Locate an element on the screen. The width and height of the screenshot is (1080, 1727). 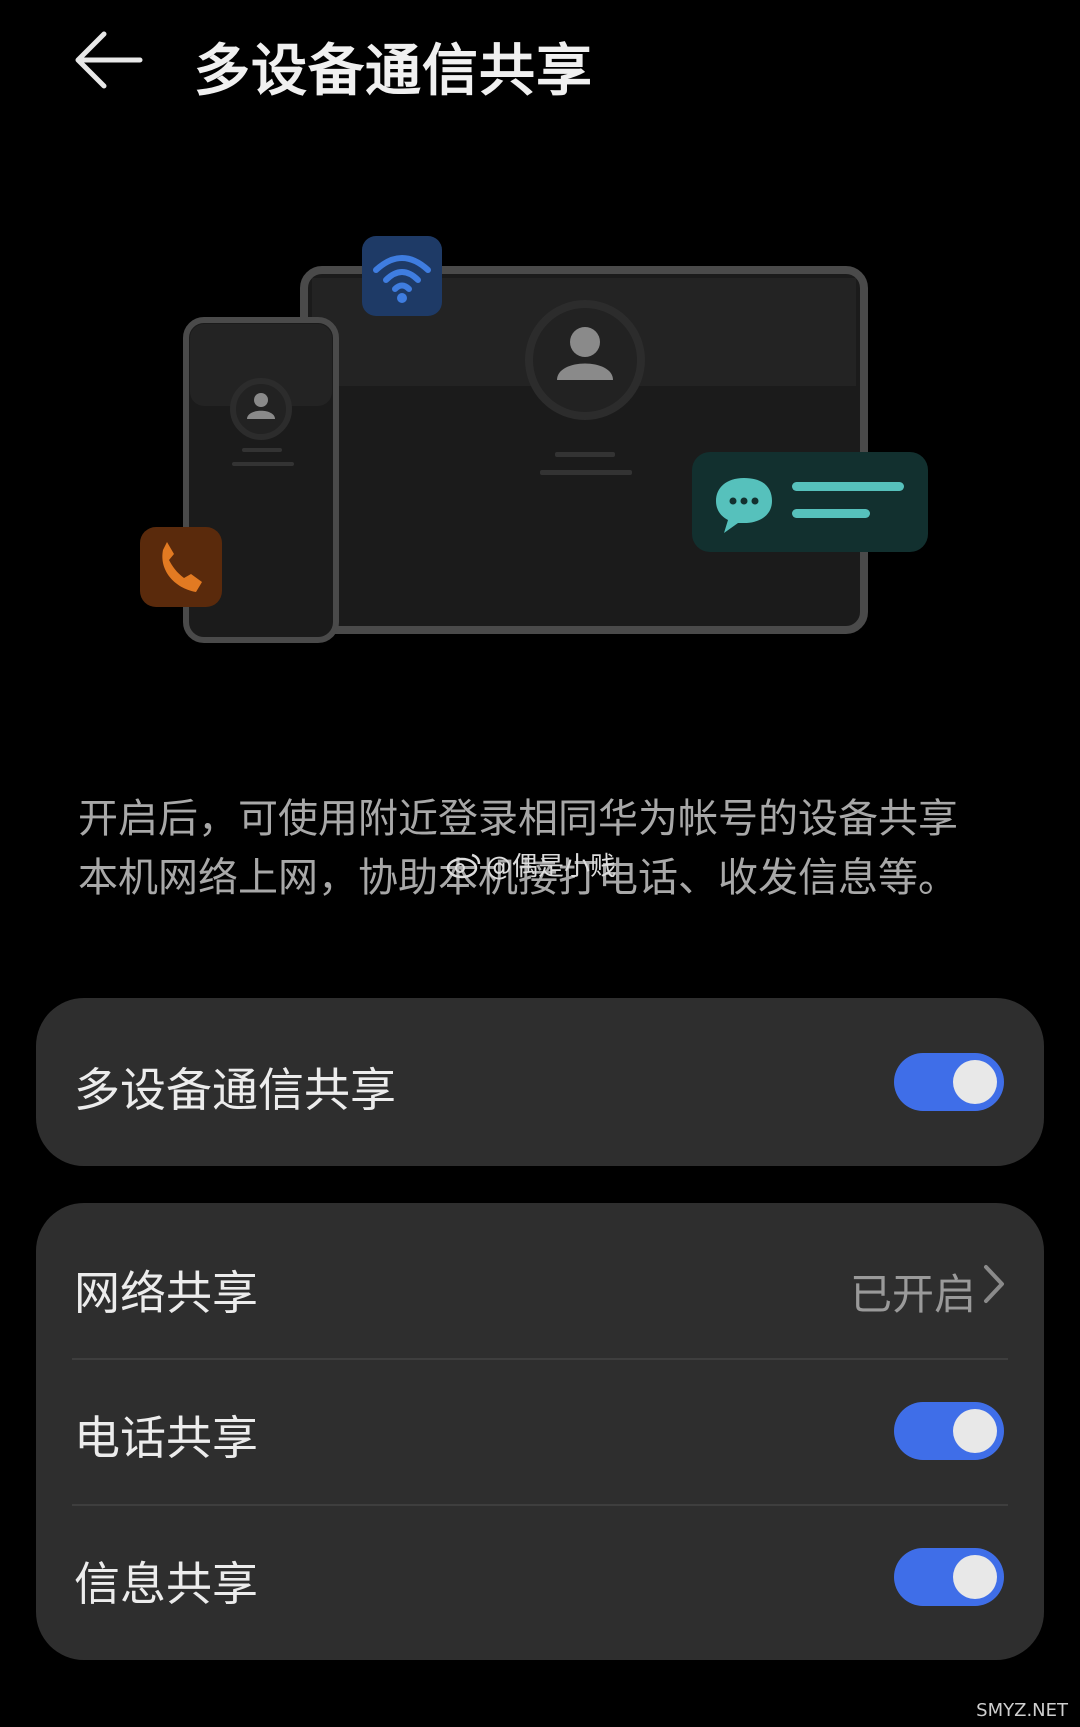
app-header: 多设备通信共享 is located at coordinates (540, 65).